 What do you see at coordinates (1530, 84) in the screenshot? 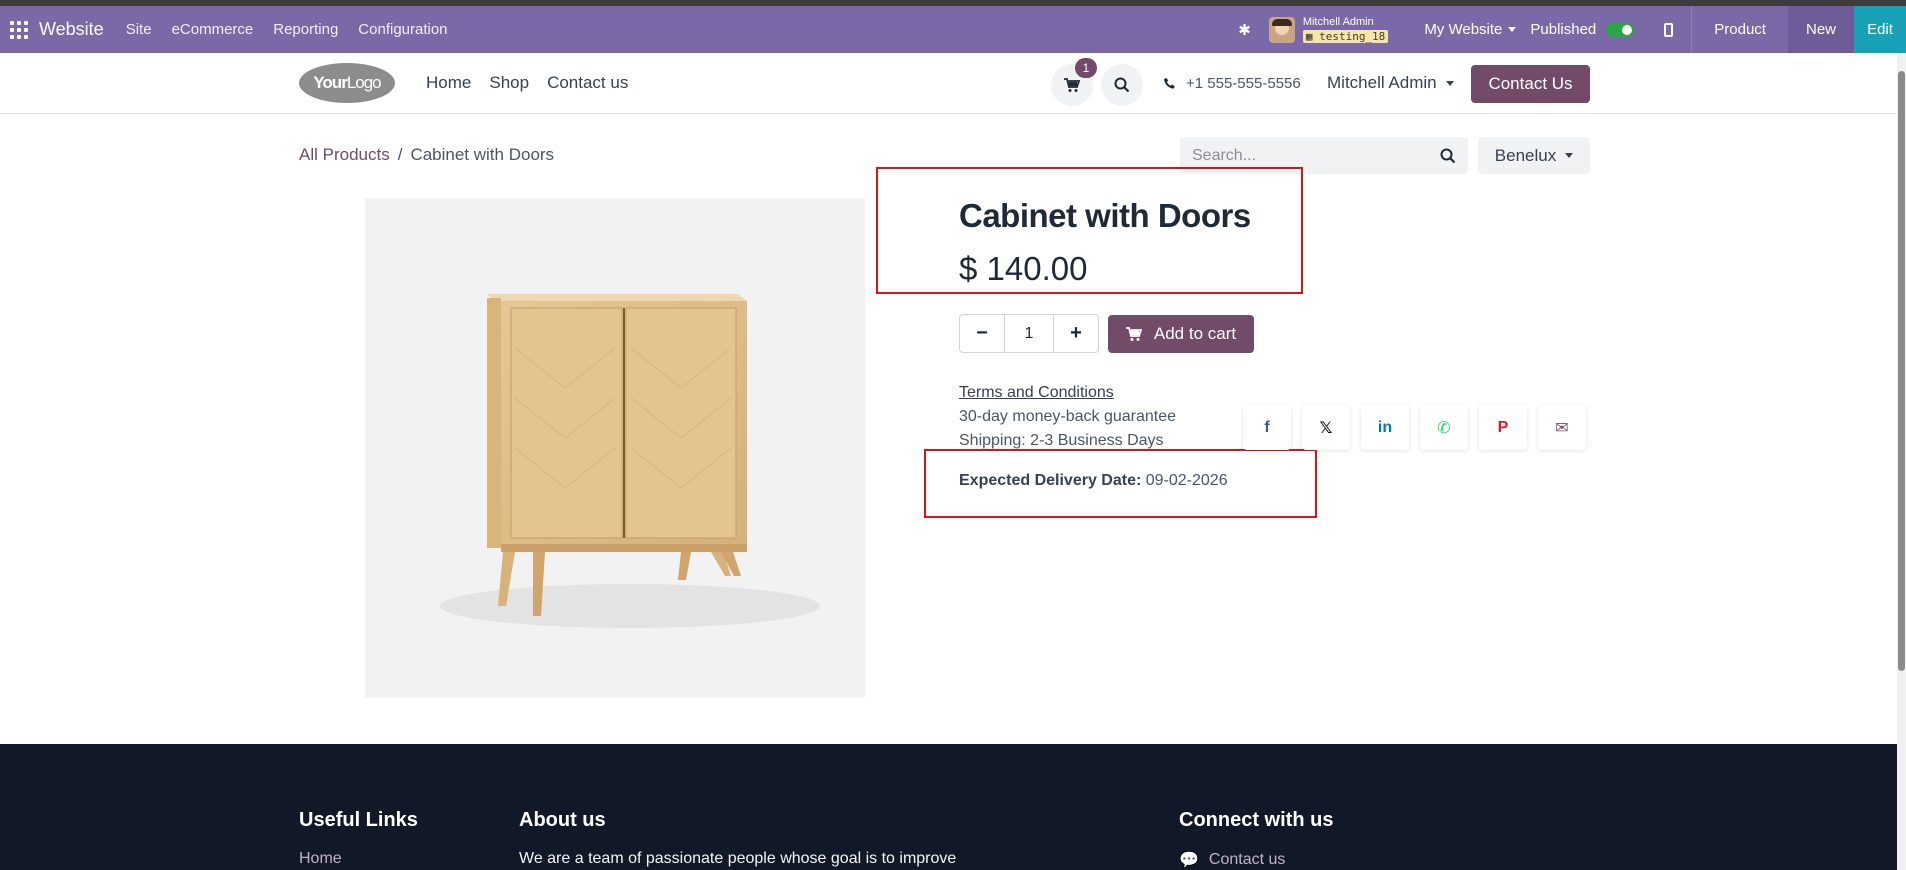
I see `contact-us-button: Contact Us` at bounding box center [1530, 84].